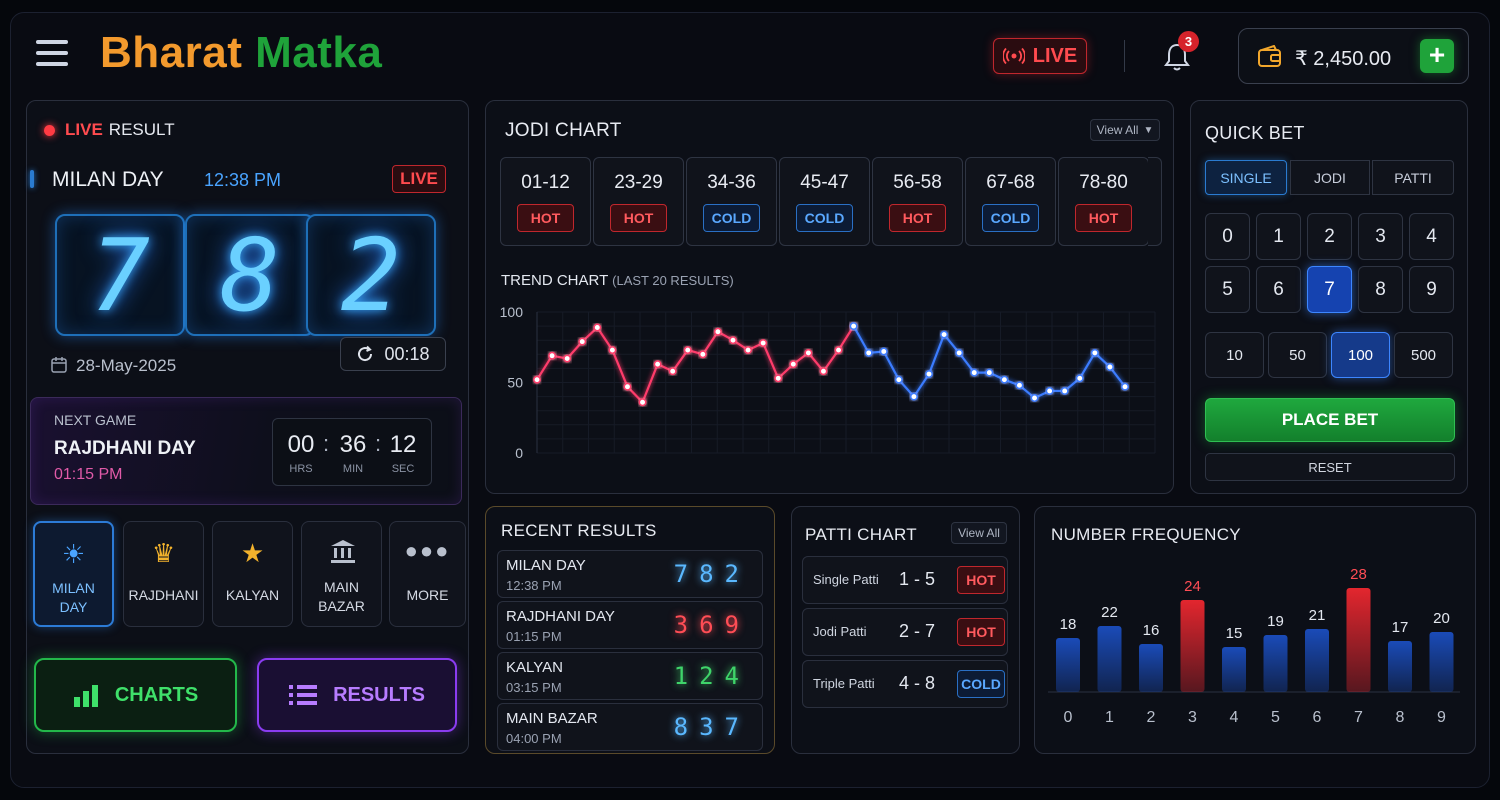 This screenshot has width=1500, height=800. I want to click on number-button: 9, so click(1431, 289).